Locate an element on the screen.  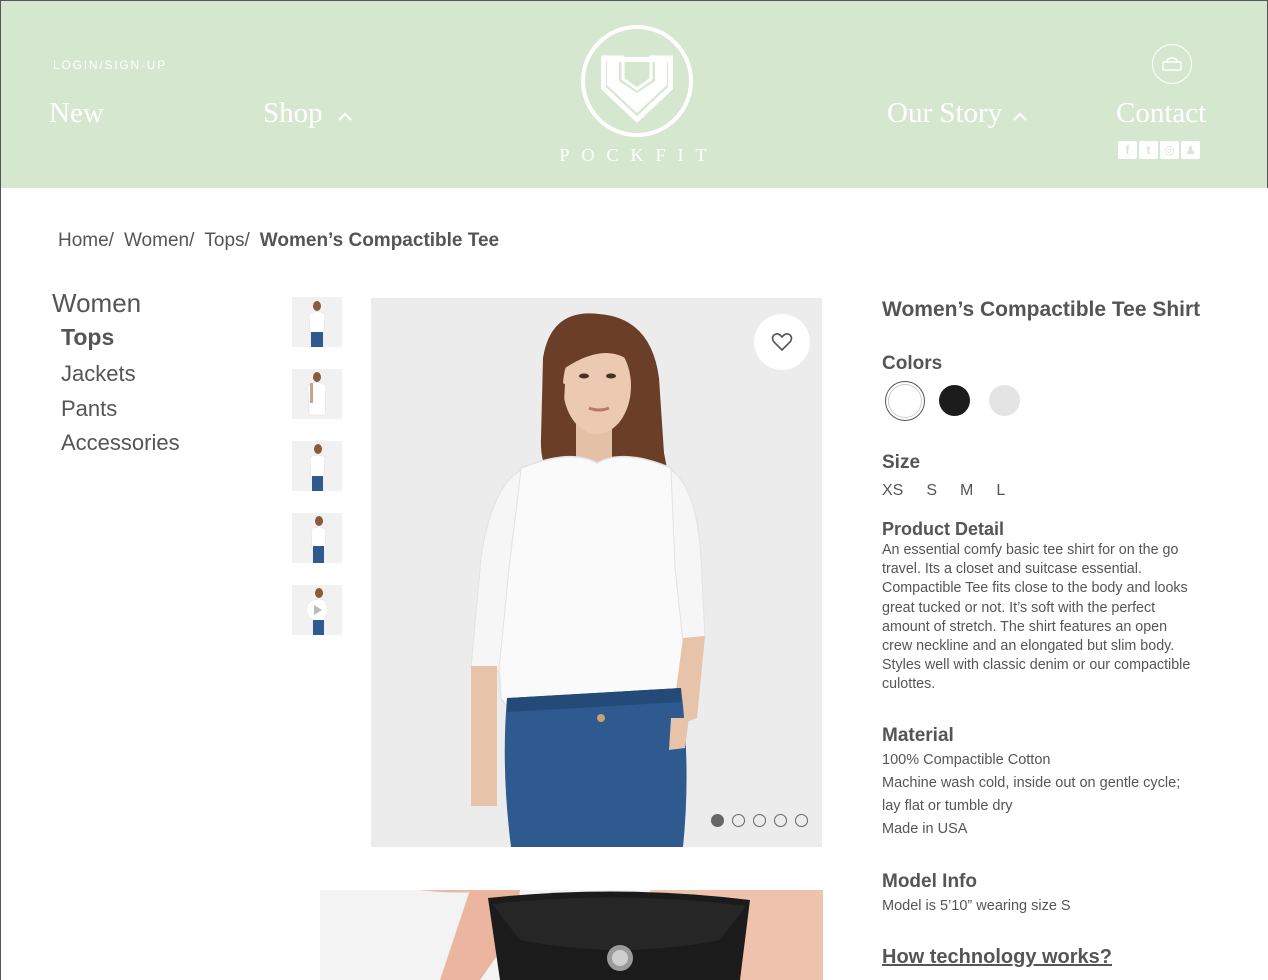
breadcrumb-home: Home/ is located at coordinates (86, 241).